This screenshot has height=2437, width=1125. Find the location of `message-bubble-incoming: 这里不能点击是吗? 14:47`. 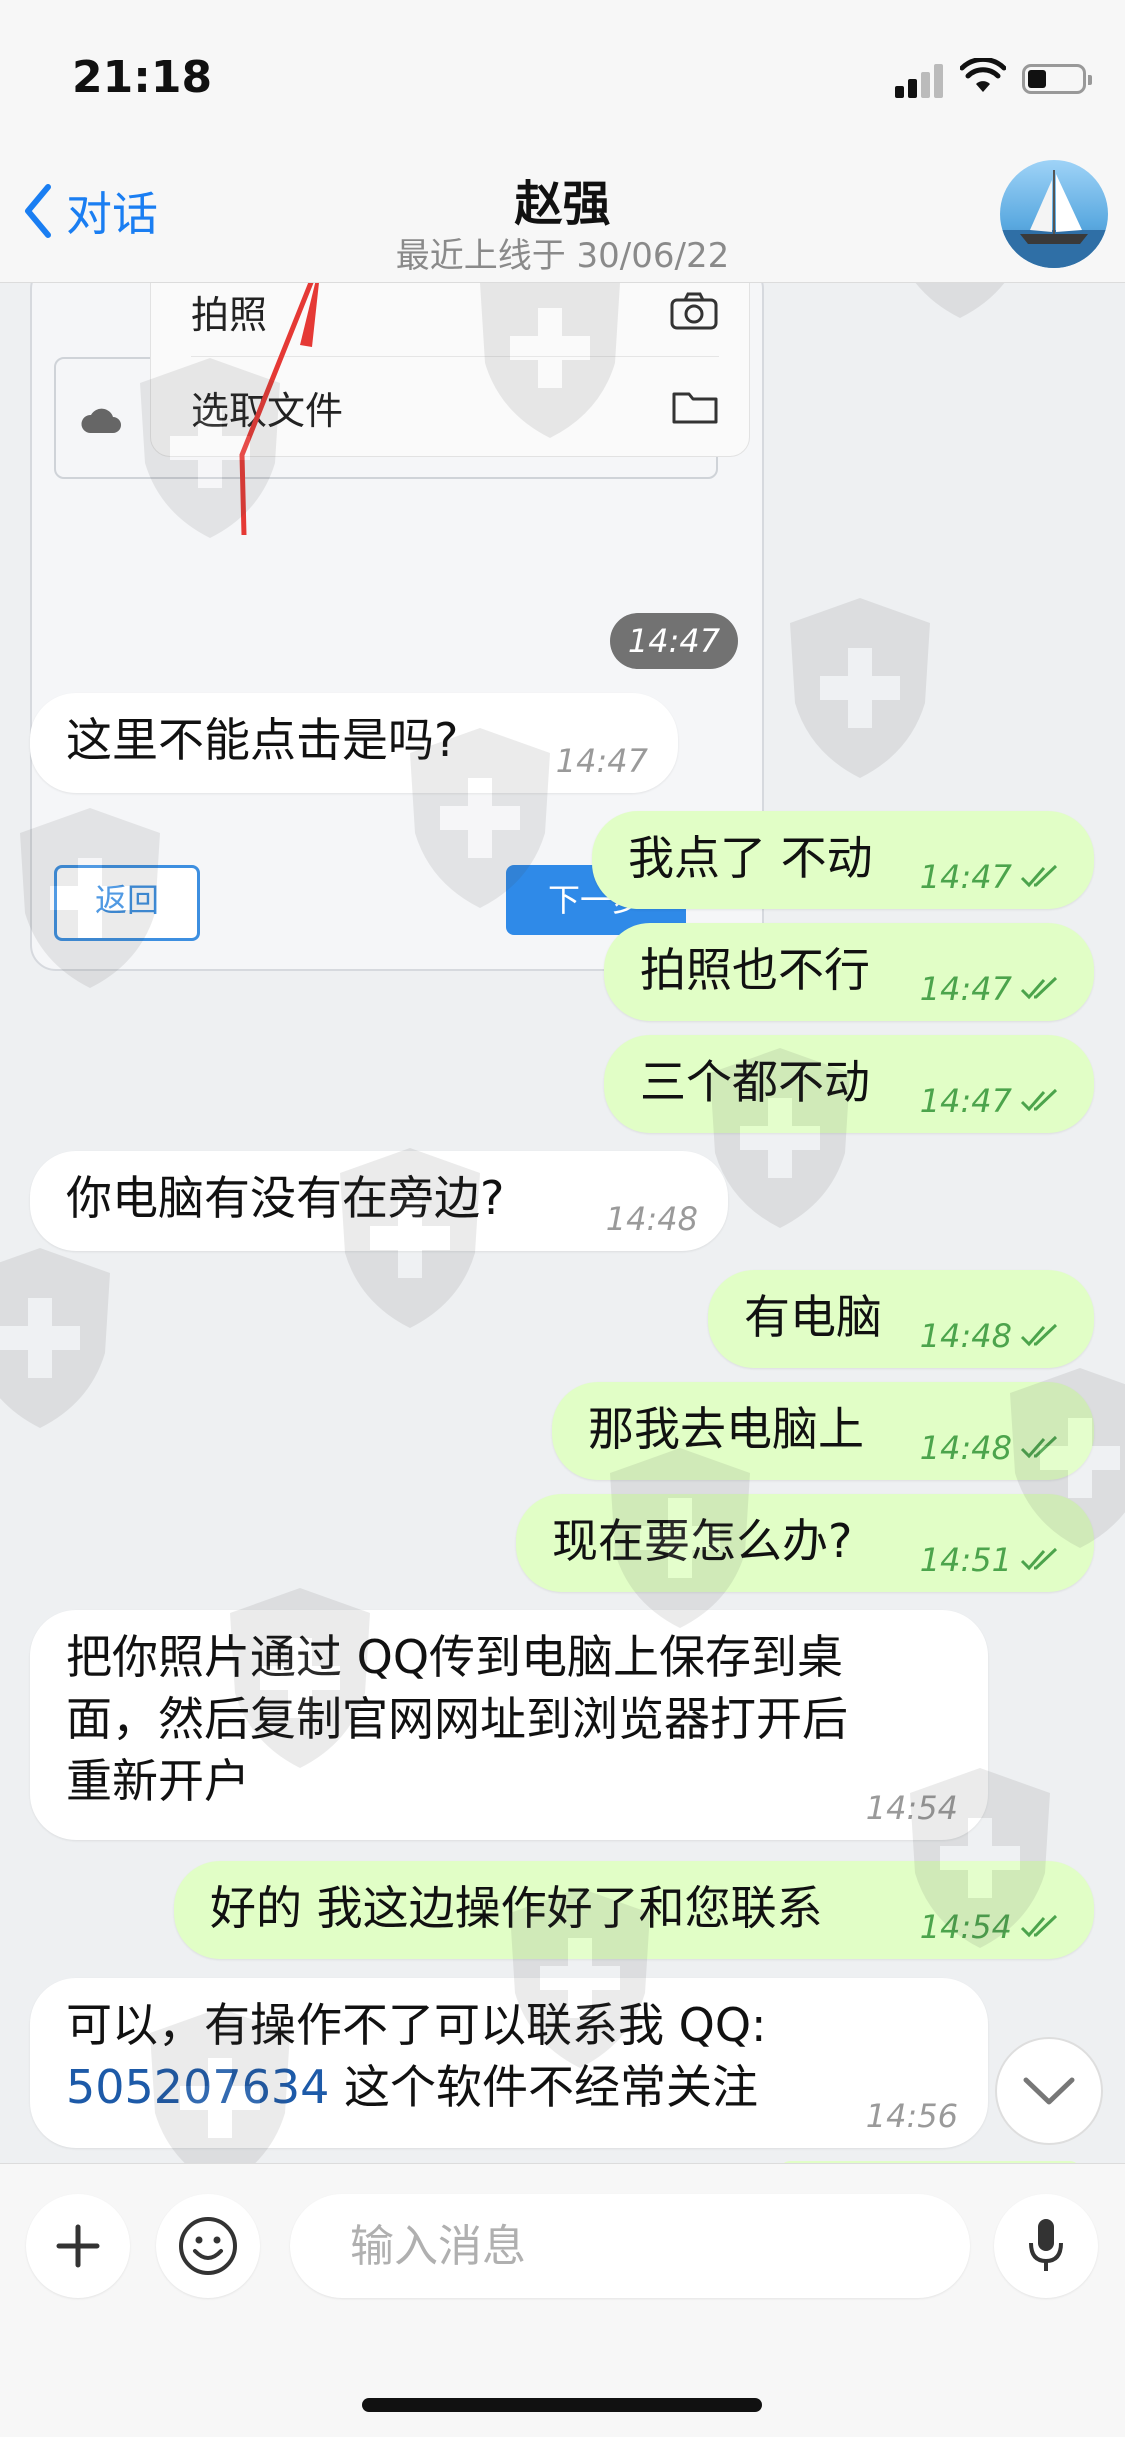

message-bubble-incoming: 这里不能点击是吗? 14:47 is located at coordinates (354, 743).